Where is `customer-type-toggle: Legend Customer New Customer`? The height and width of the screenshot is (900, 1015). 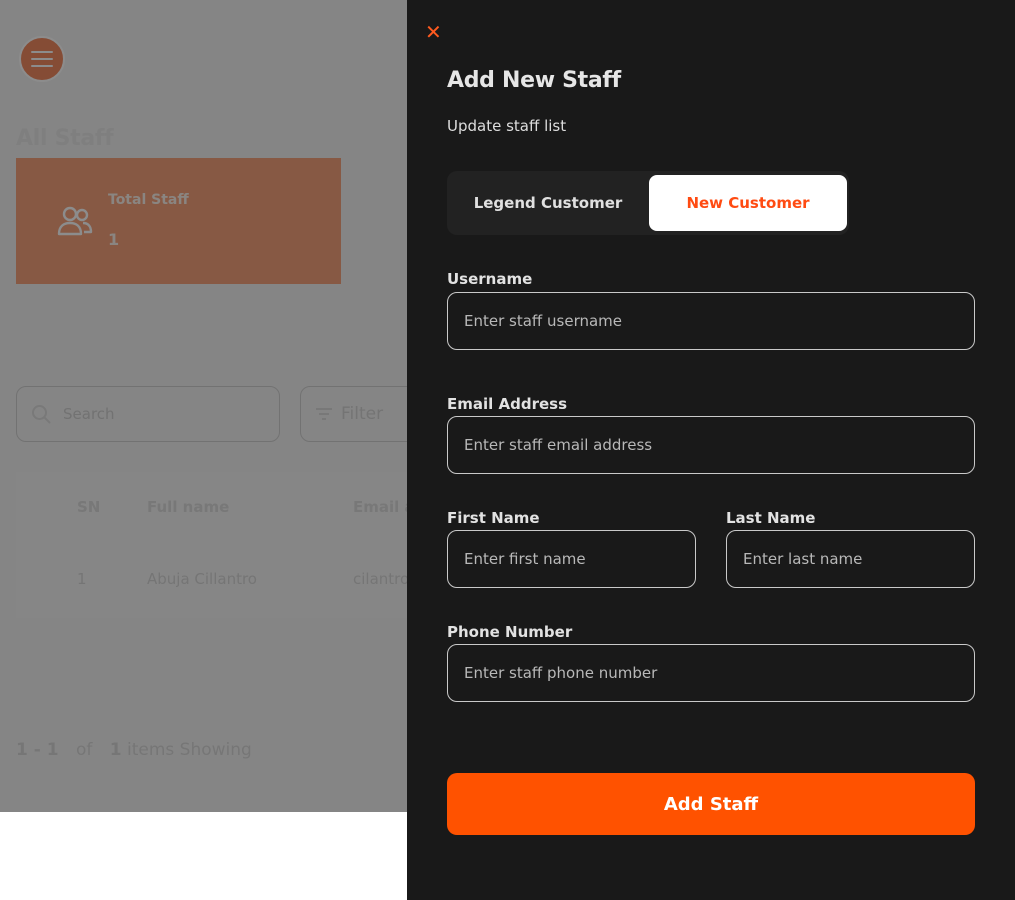
customer-type-toggle: Legend Customer New Customer is located at coordinates (648, 203).